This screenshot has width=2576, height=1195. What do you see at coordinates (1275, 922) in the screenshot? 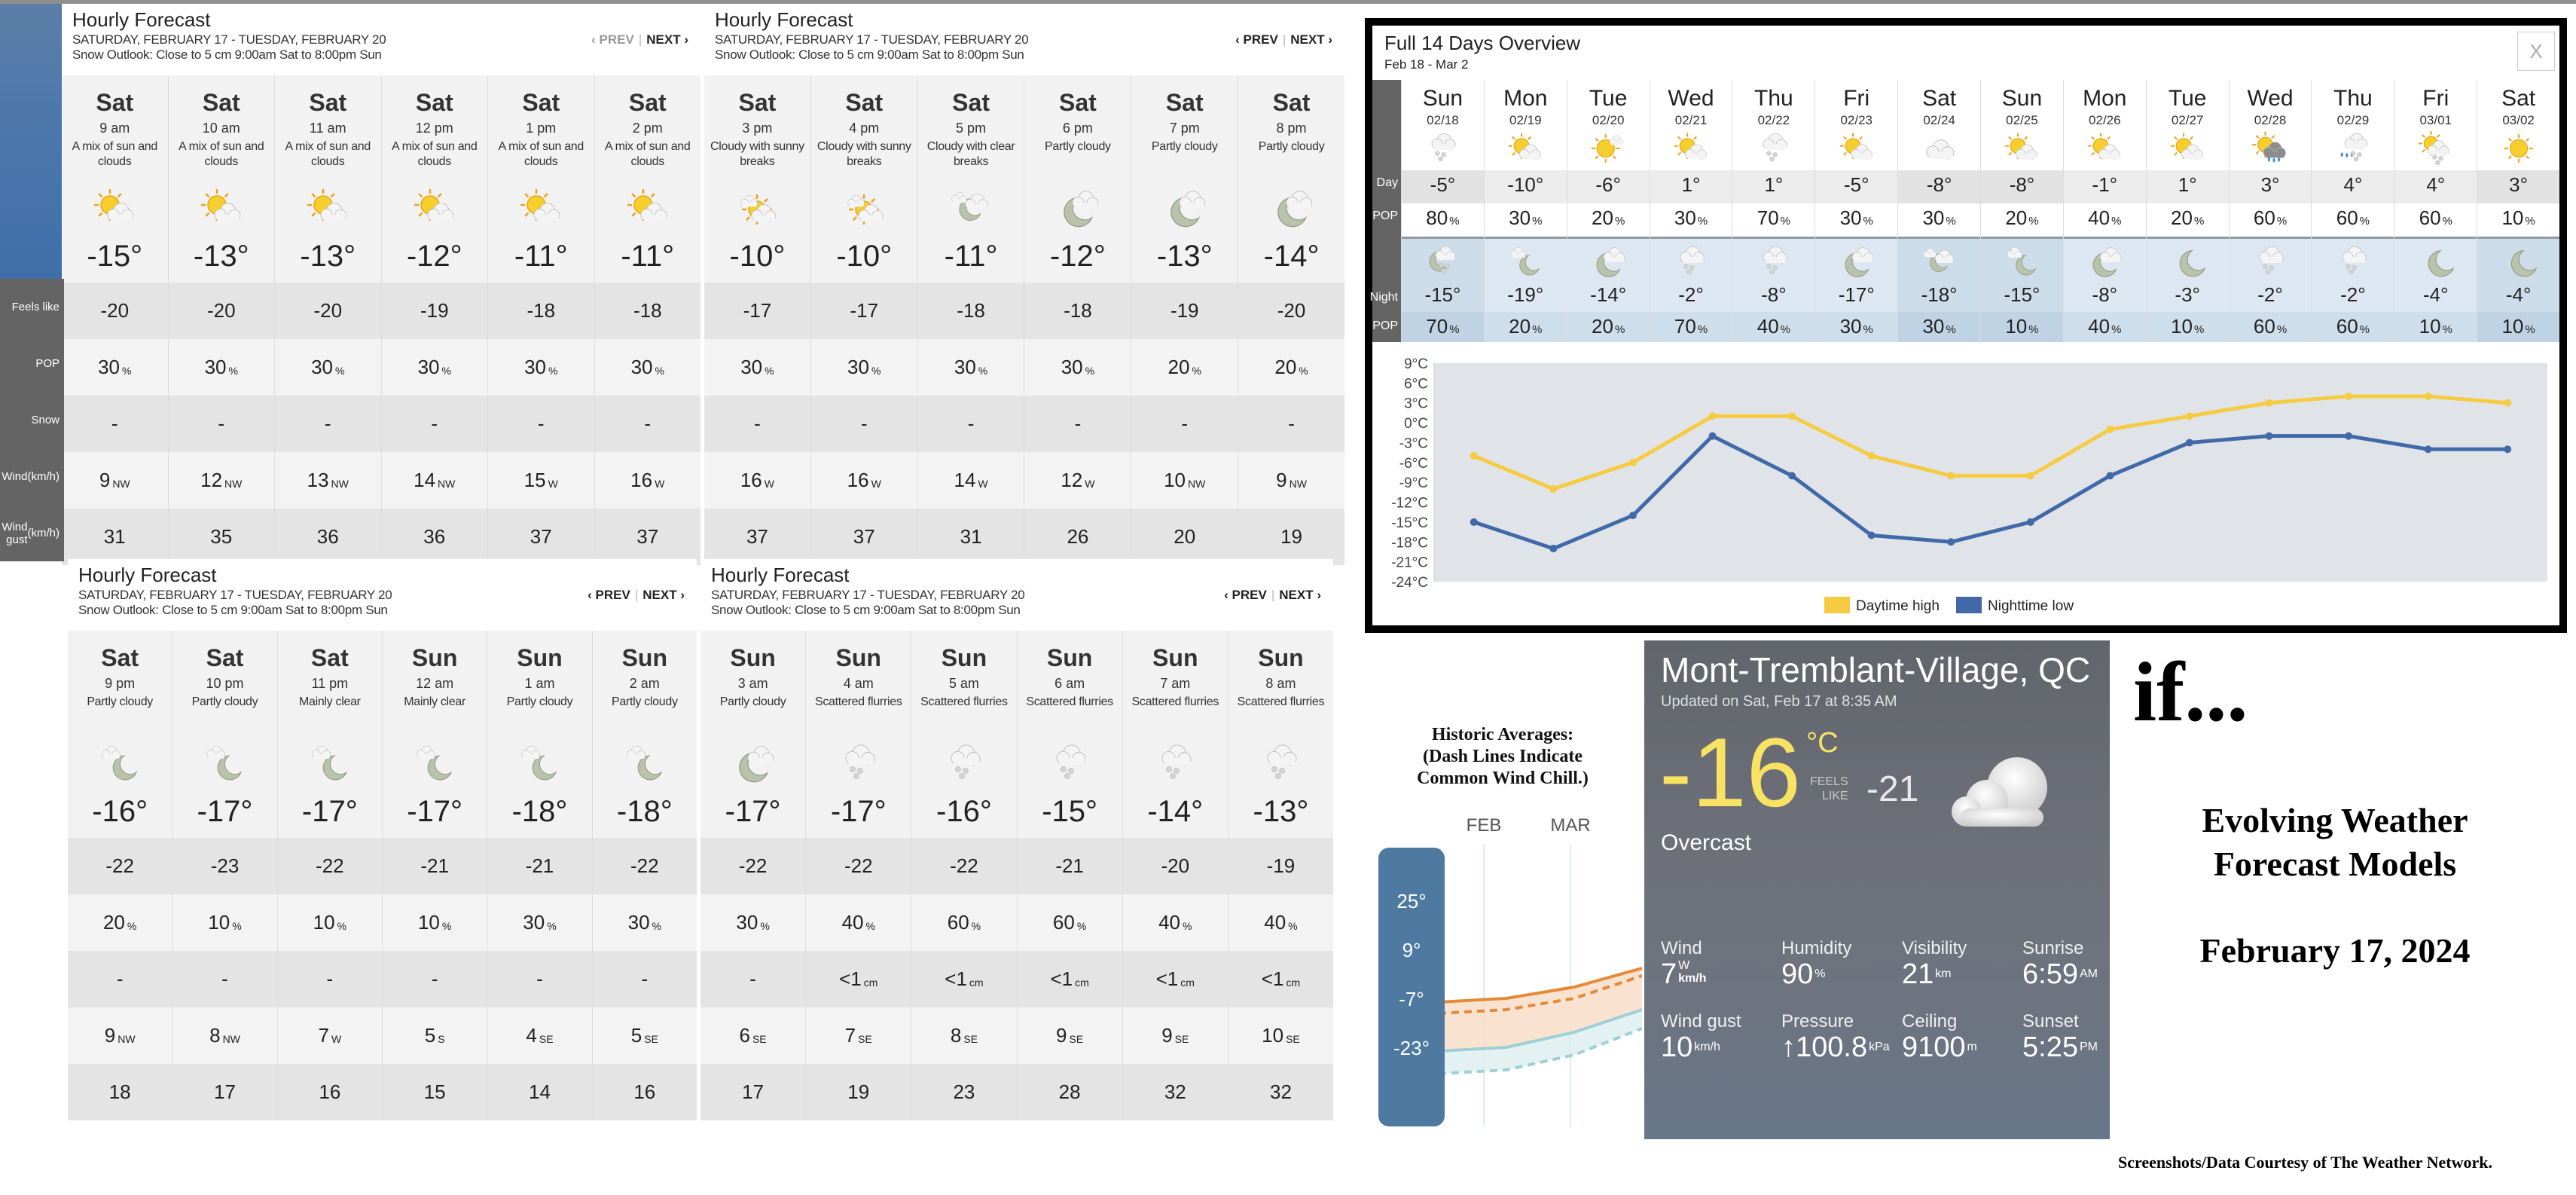
I see `pop-value: 40` at bounding box center [1275, 922].